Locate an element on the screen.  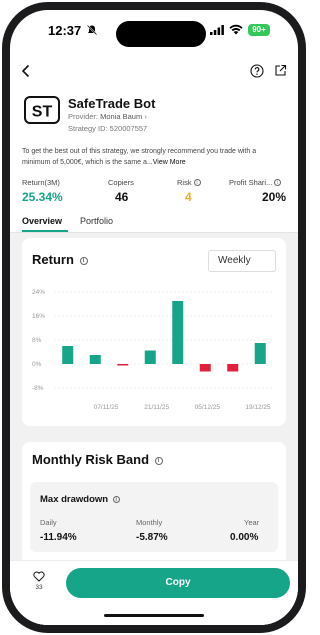
drawdown-monthly-label: Monthly is located at coordinates (149, 522).